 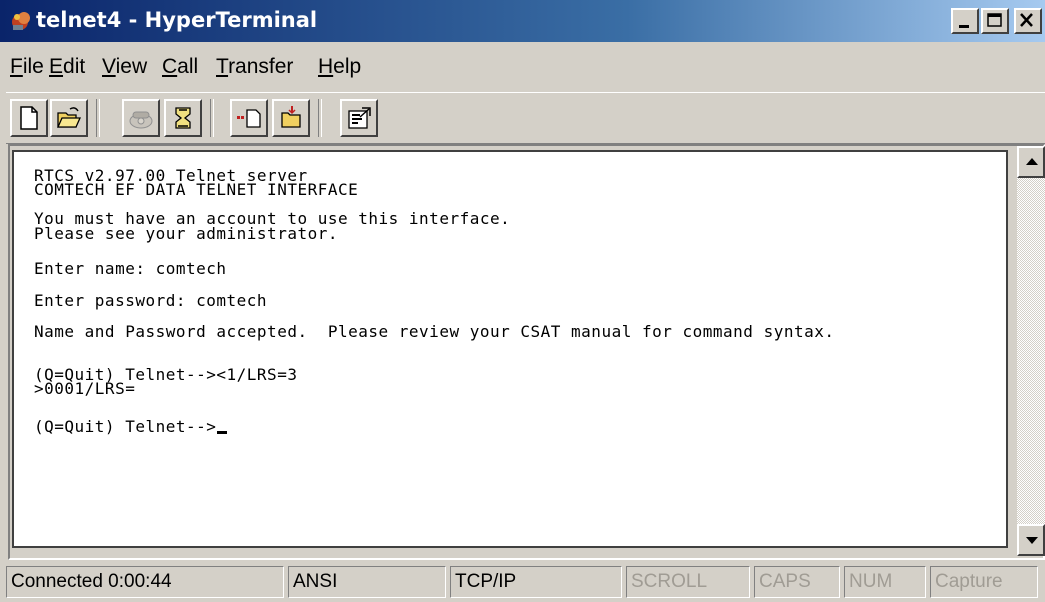 What do you see at coordinates (688, 582) in the screenshot?
I see `status-scroll: SCROLL` at bounding box center [688, 582].